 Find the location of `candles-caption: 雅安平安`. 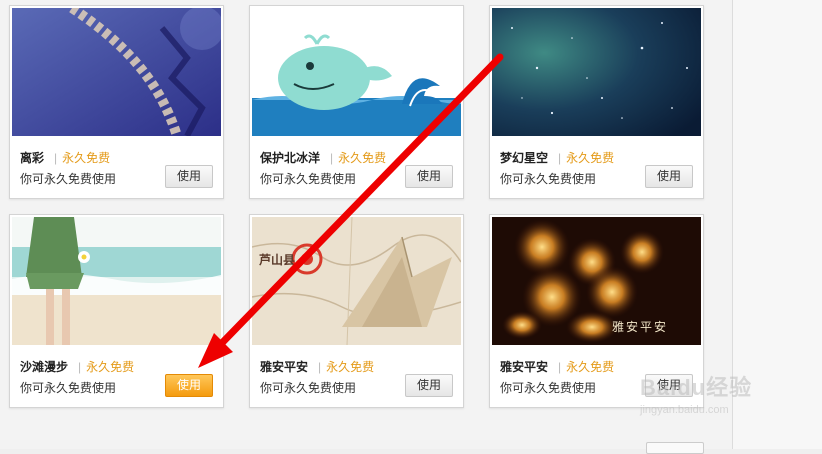

candles-caption: 雅安平安 is located at coordinates (640, 327).